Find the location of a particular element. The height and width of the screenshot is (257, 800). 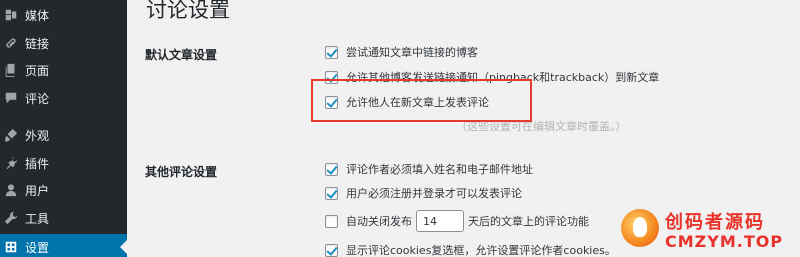

sidebar-item-appearance: 外观 is located at coordinates (63, 135).